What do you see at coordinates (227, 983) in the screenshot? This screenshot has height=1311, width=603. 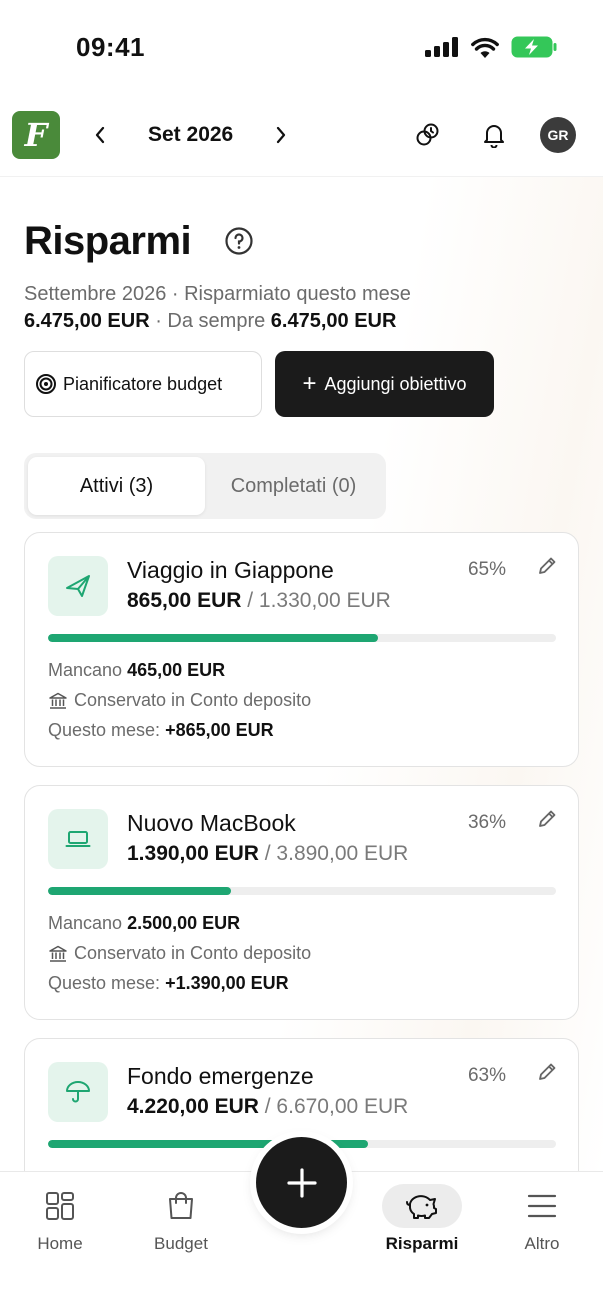 I see `month-change-amount: +1.390,00 EUR` at bounding box center [227, 983].